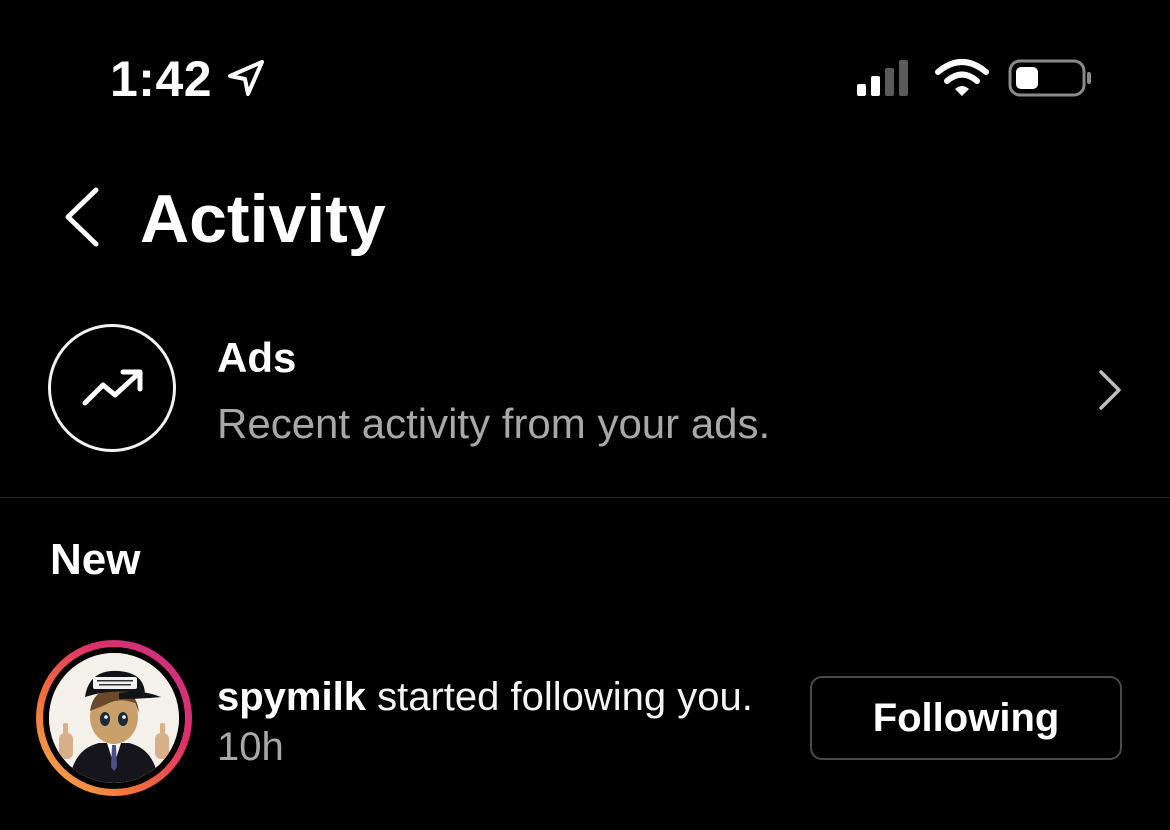 The height and width of the screenshot is (830, 1170). I want to click on notification-time: 10h, so click(250, 747).